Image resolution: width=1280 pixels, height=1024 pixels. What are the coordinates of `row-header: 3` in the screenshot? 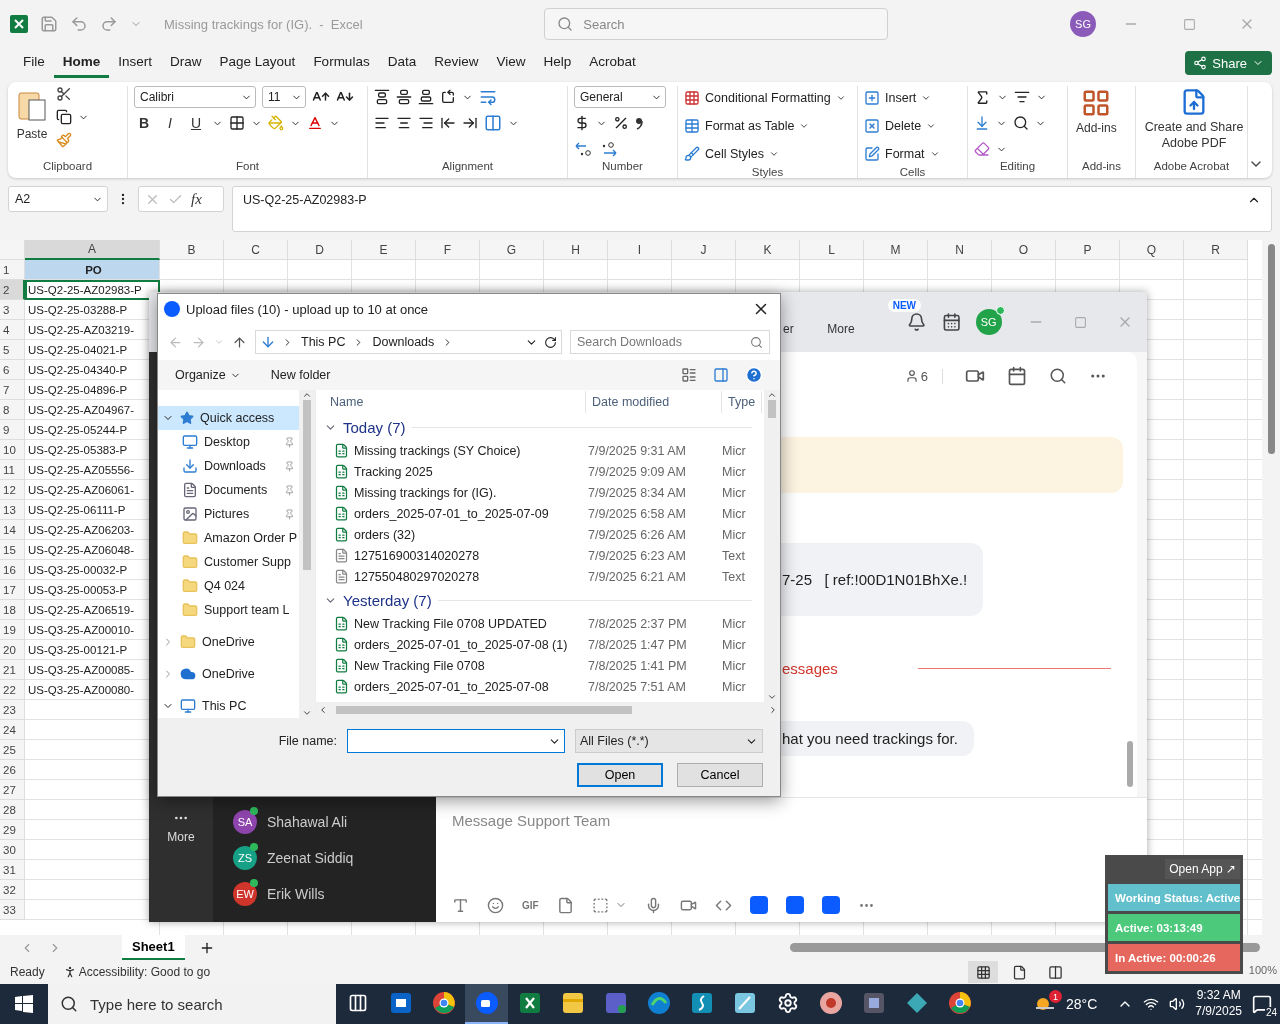 It's located at (12, 310).